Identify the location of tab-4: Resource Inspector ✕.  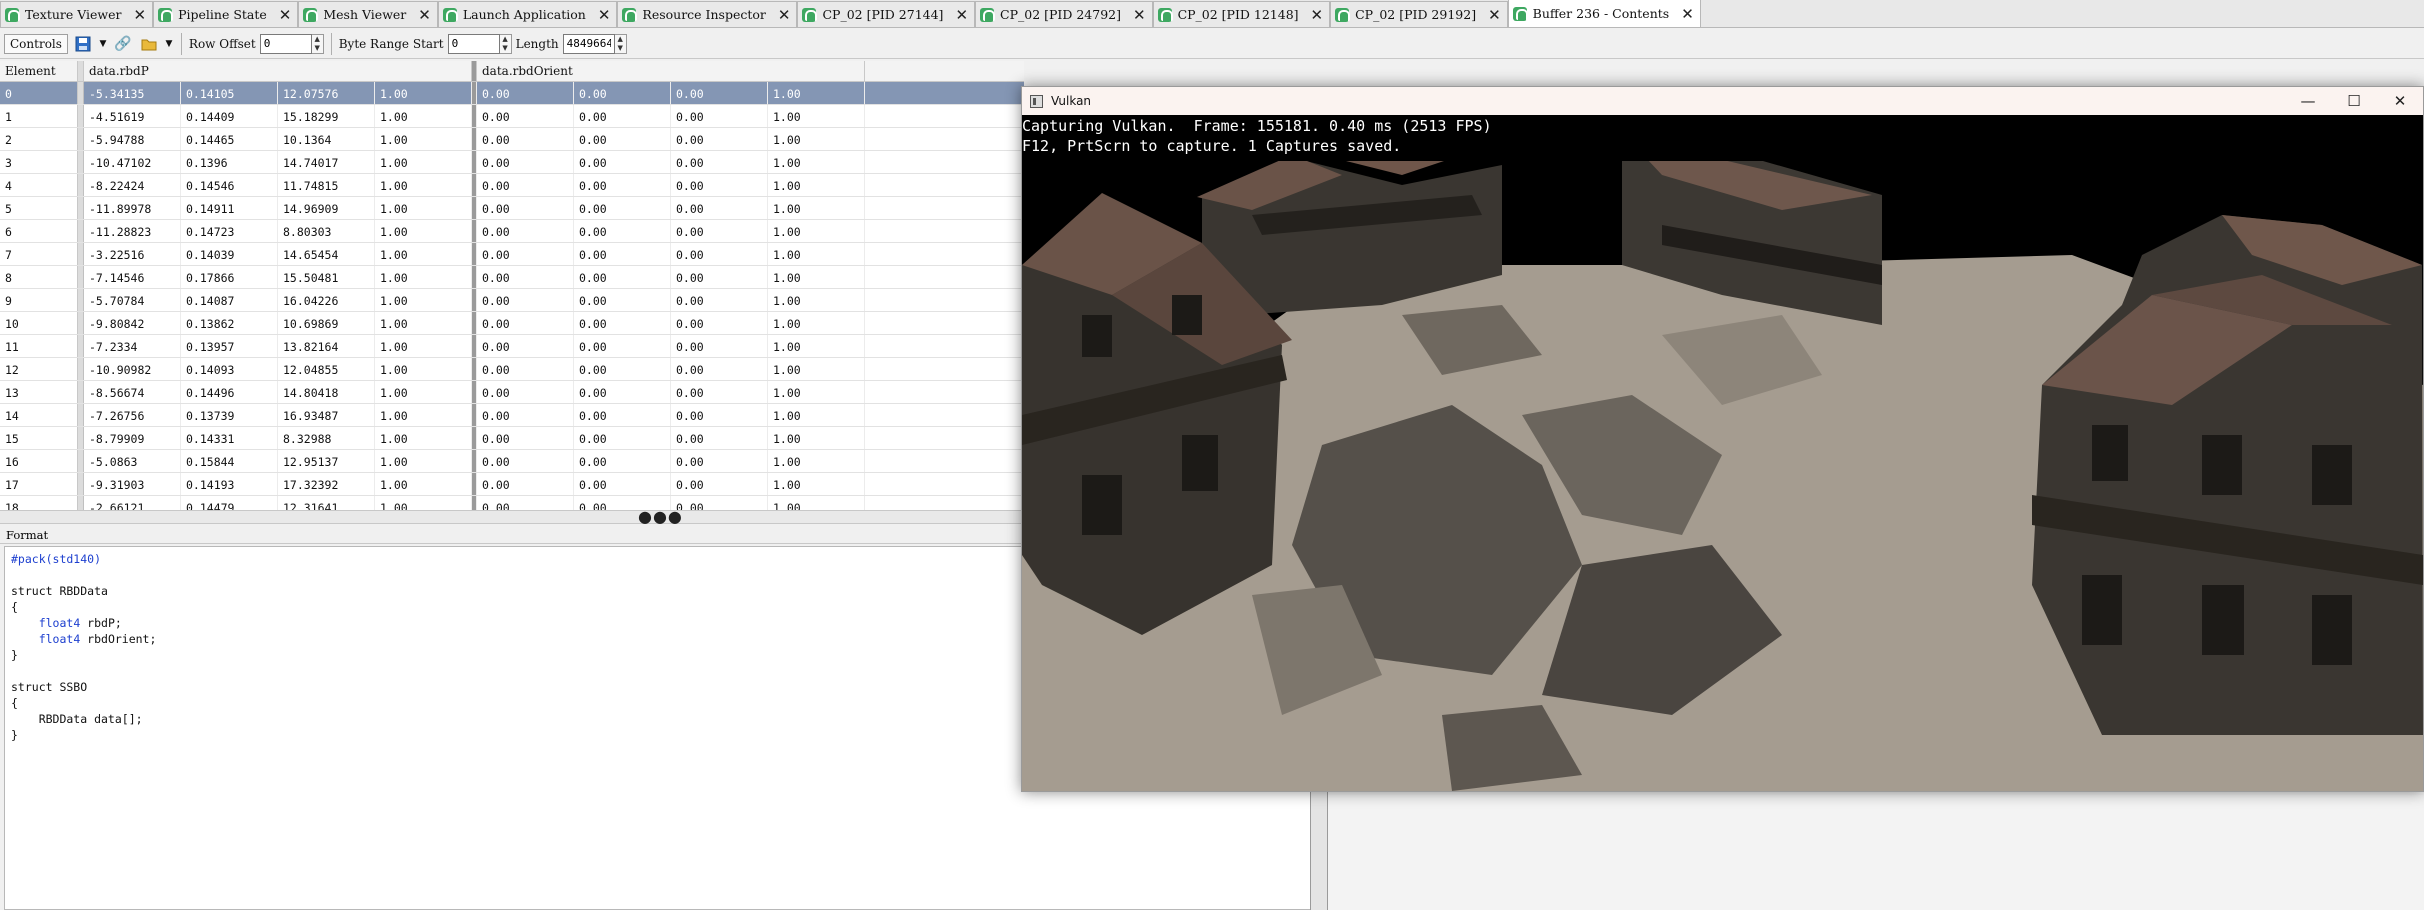
(707, 14).